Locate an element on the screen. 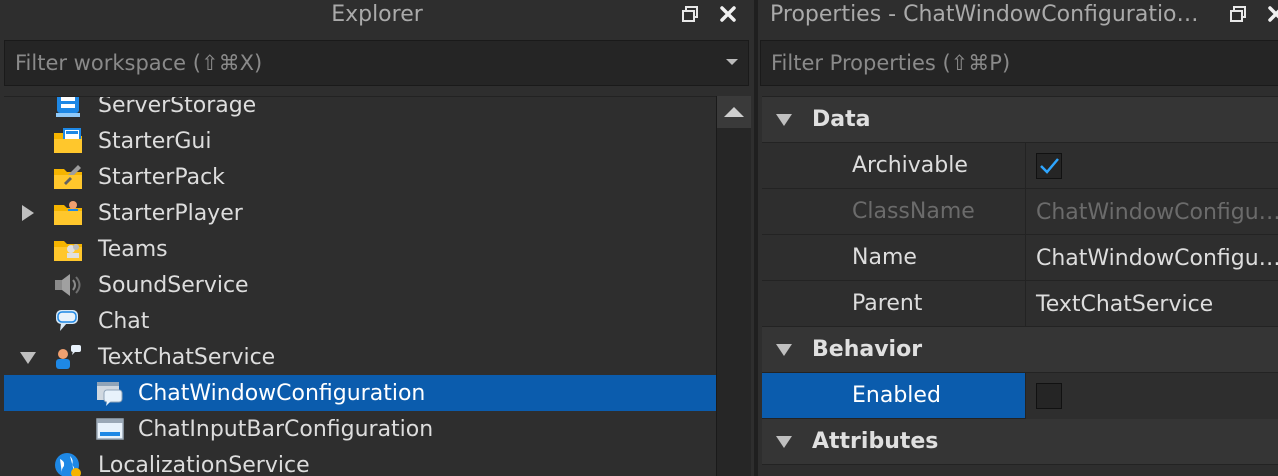 This screenshot has width=1278, height=476. properties-filter-input is located at coordinates (1019, 63).